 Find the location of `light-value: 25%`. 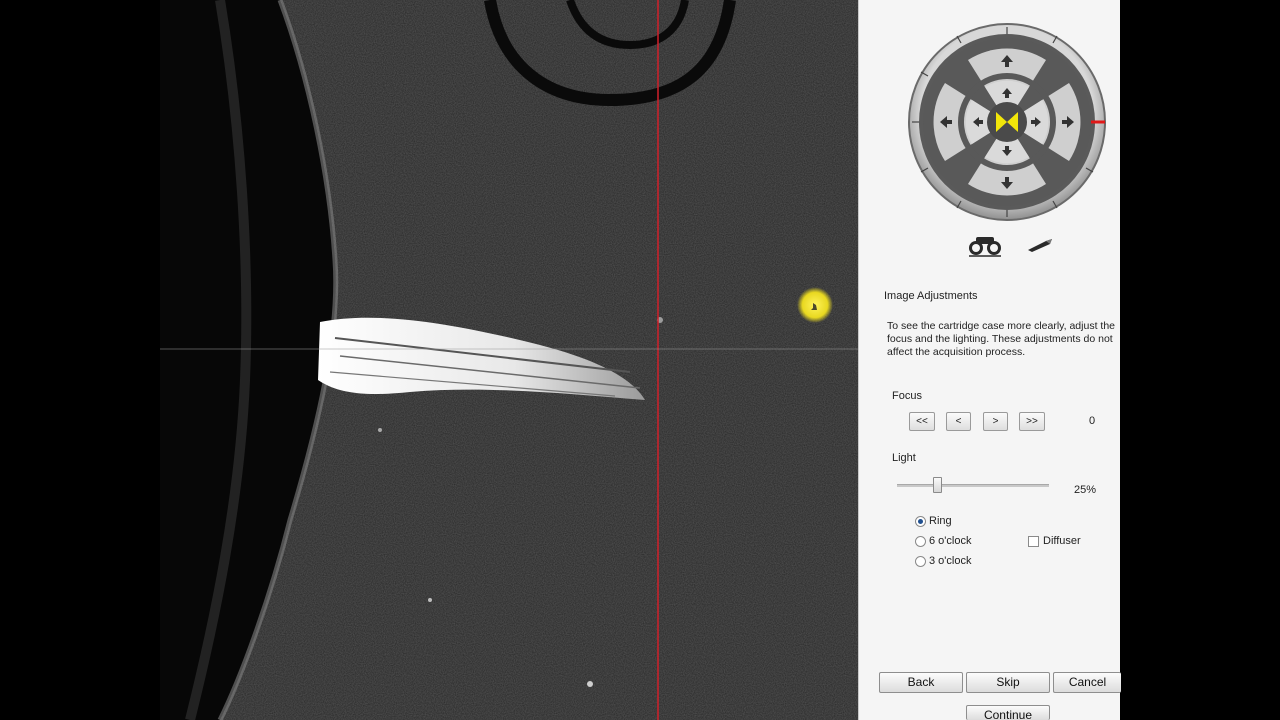

light-value: 25% is located at coordinates (1085, 490).